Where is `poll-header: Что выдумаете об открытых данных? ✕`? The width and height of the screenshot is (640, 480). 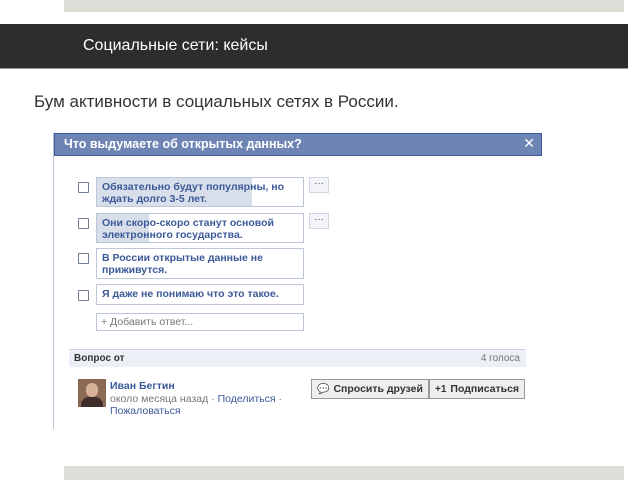 poll-header: Что выдумаете об открытых данных? ✕ is located at coordinates (298, 144).